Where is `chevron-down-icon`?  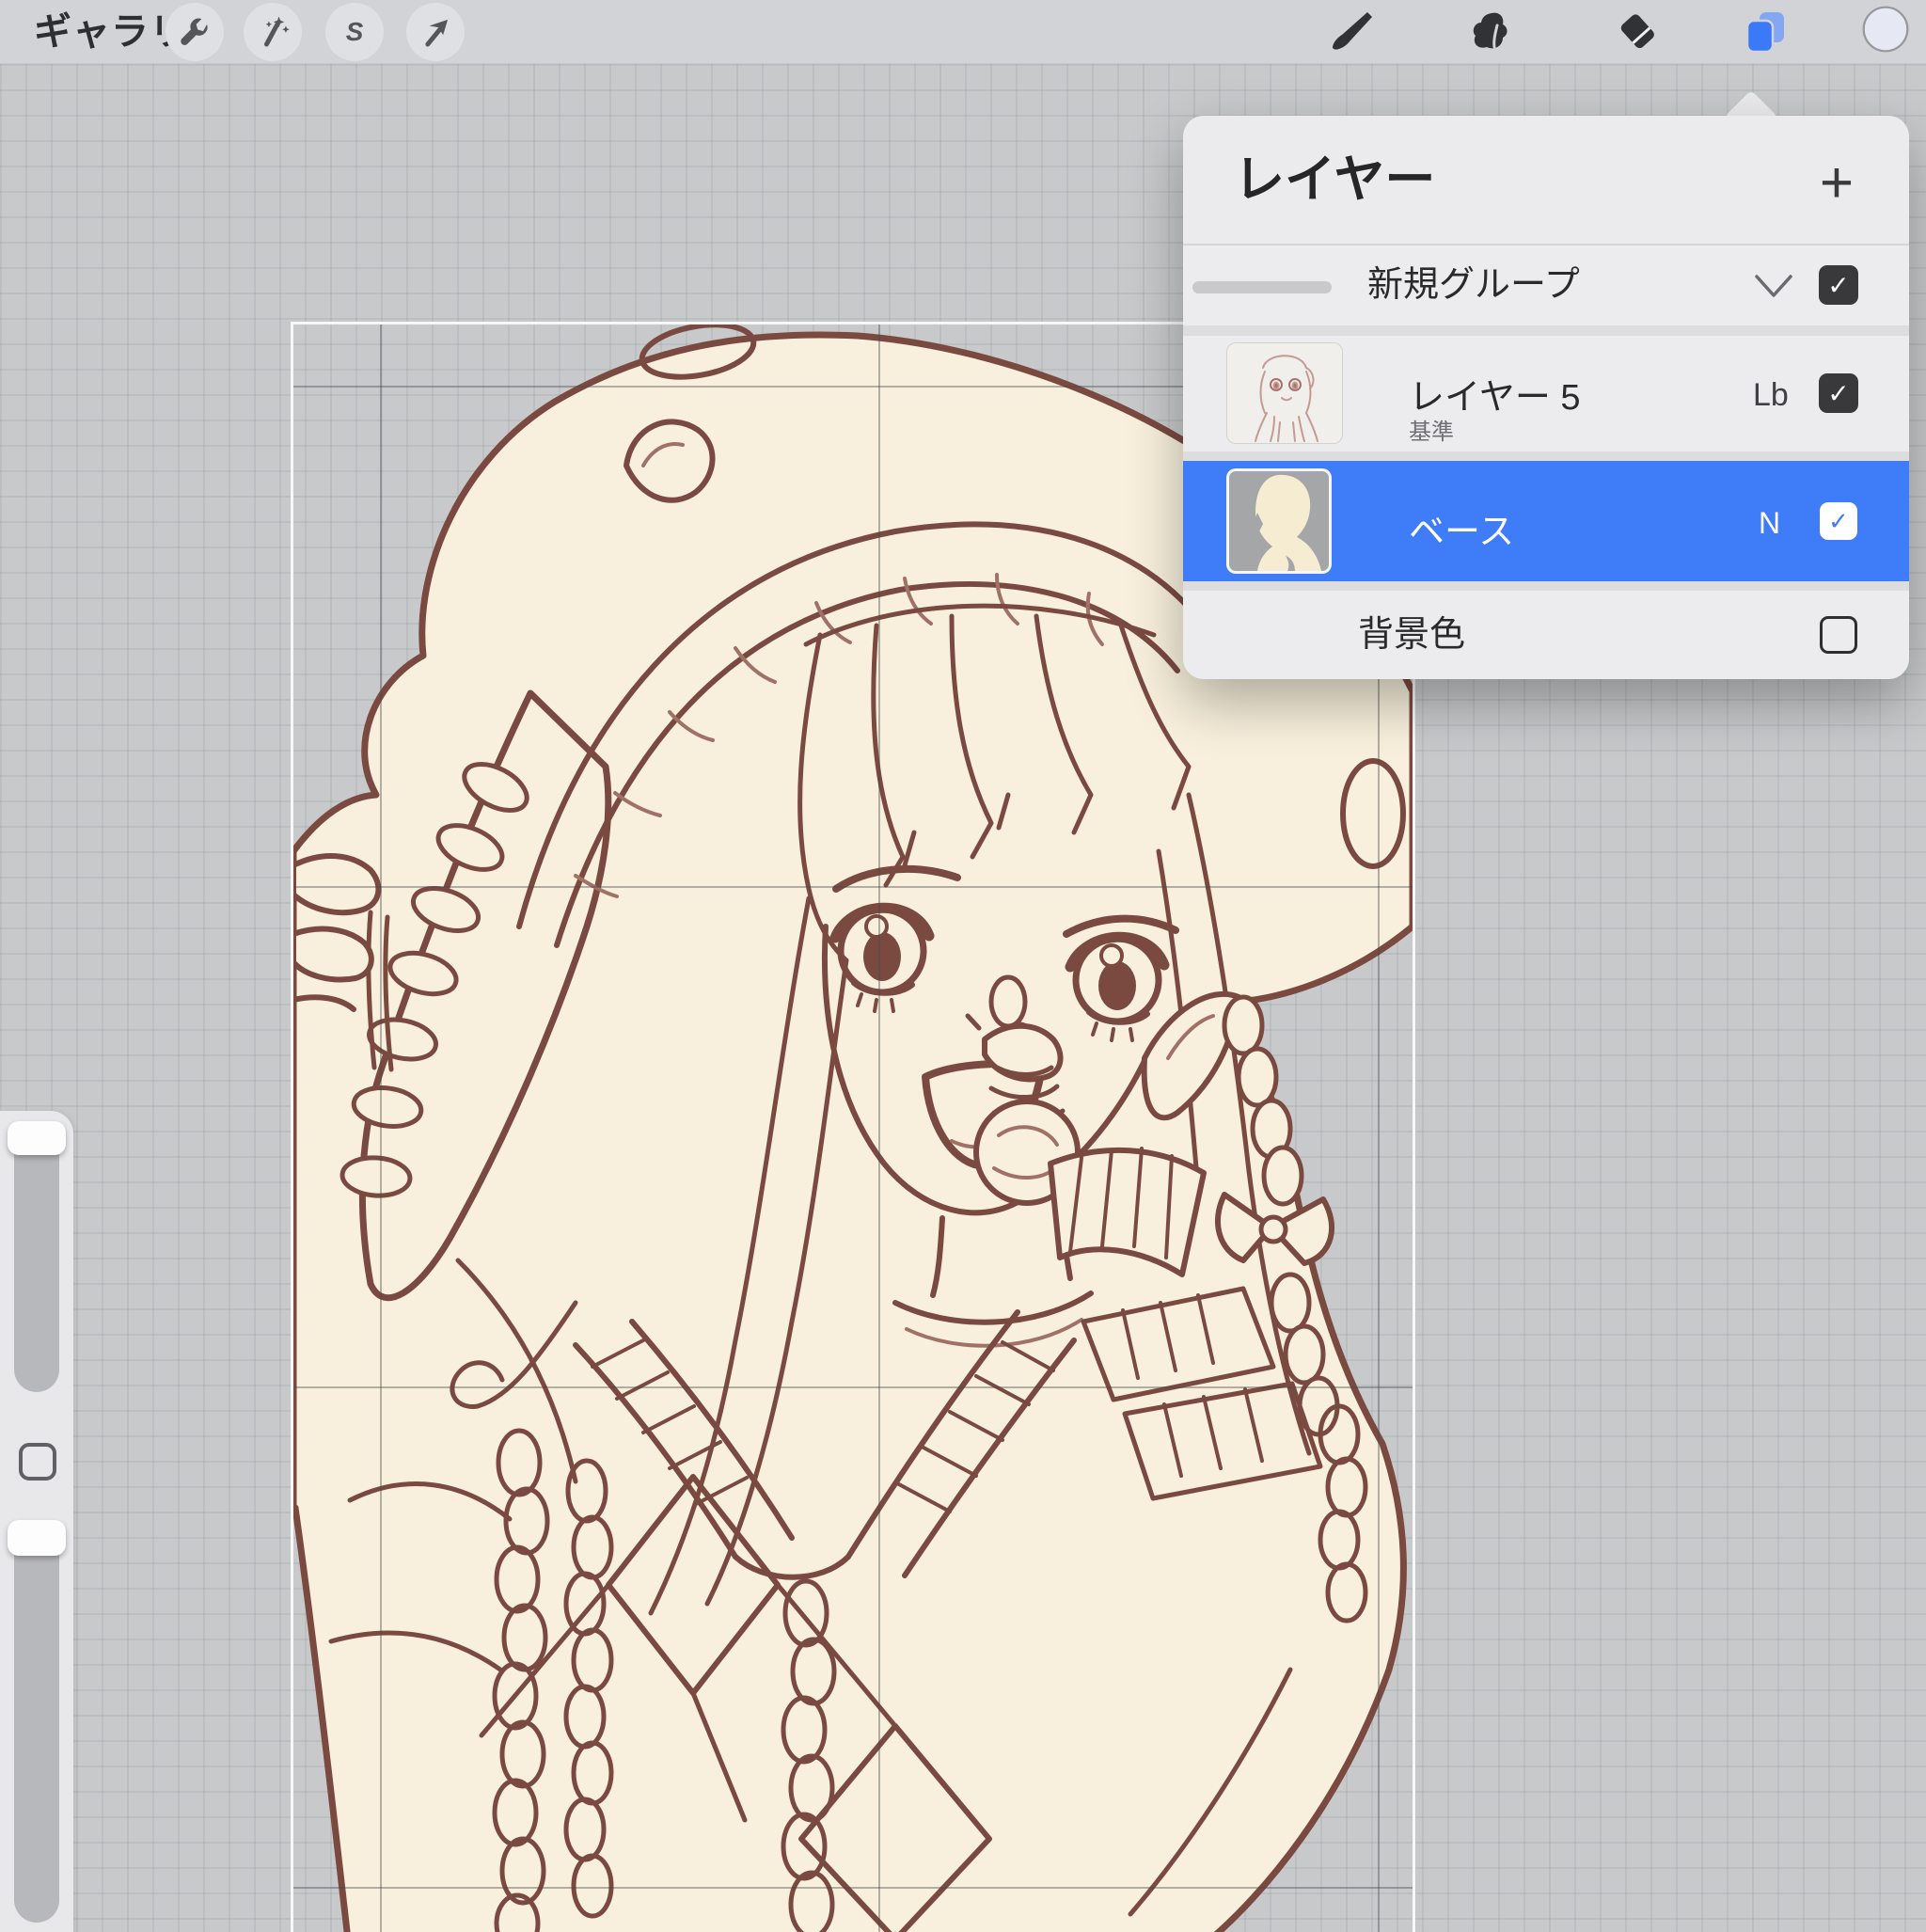 chevron-down-icon is located at coordinates (1773, 287).